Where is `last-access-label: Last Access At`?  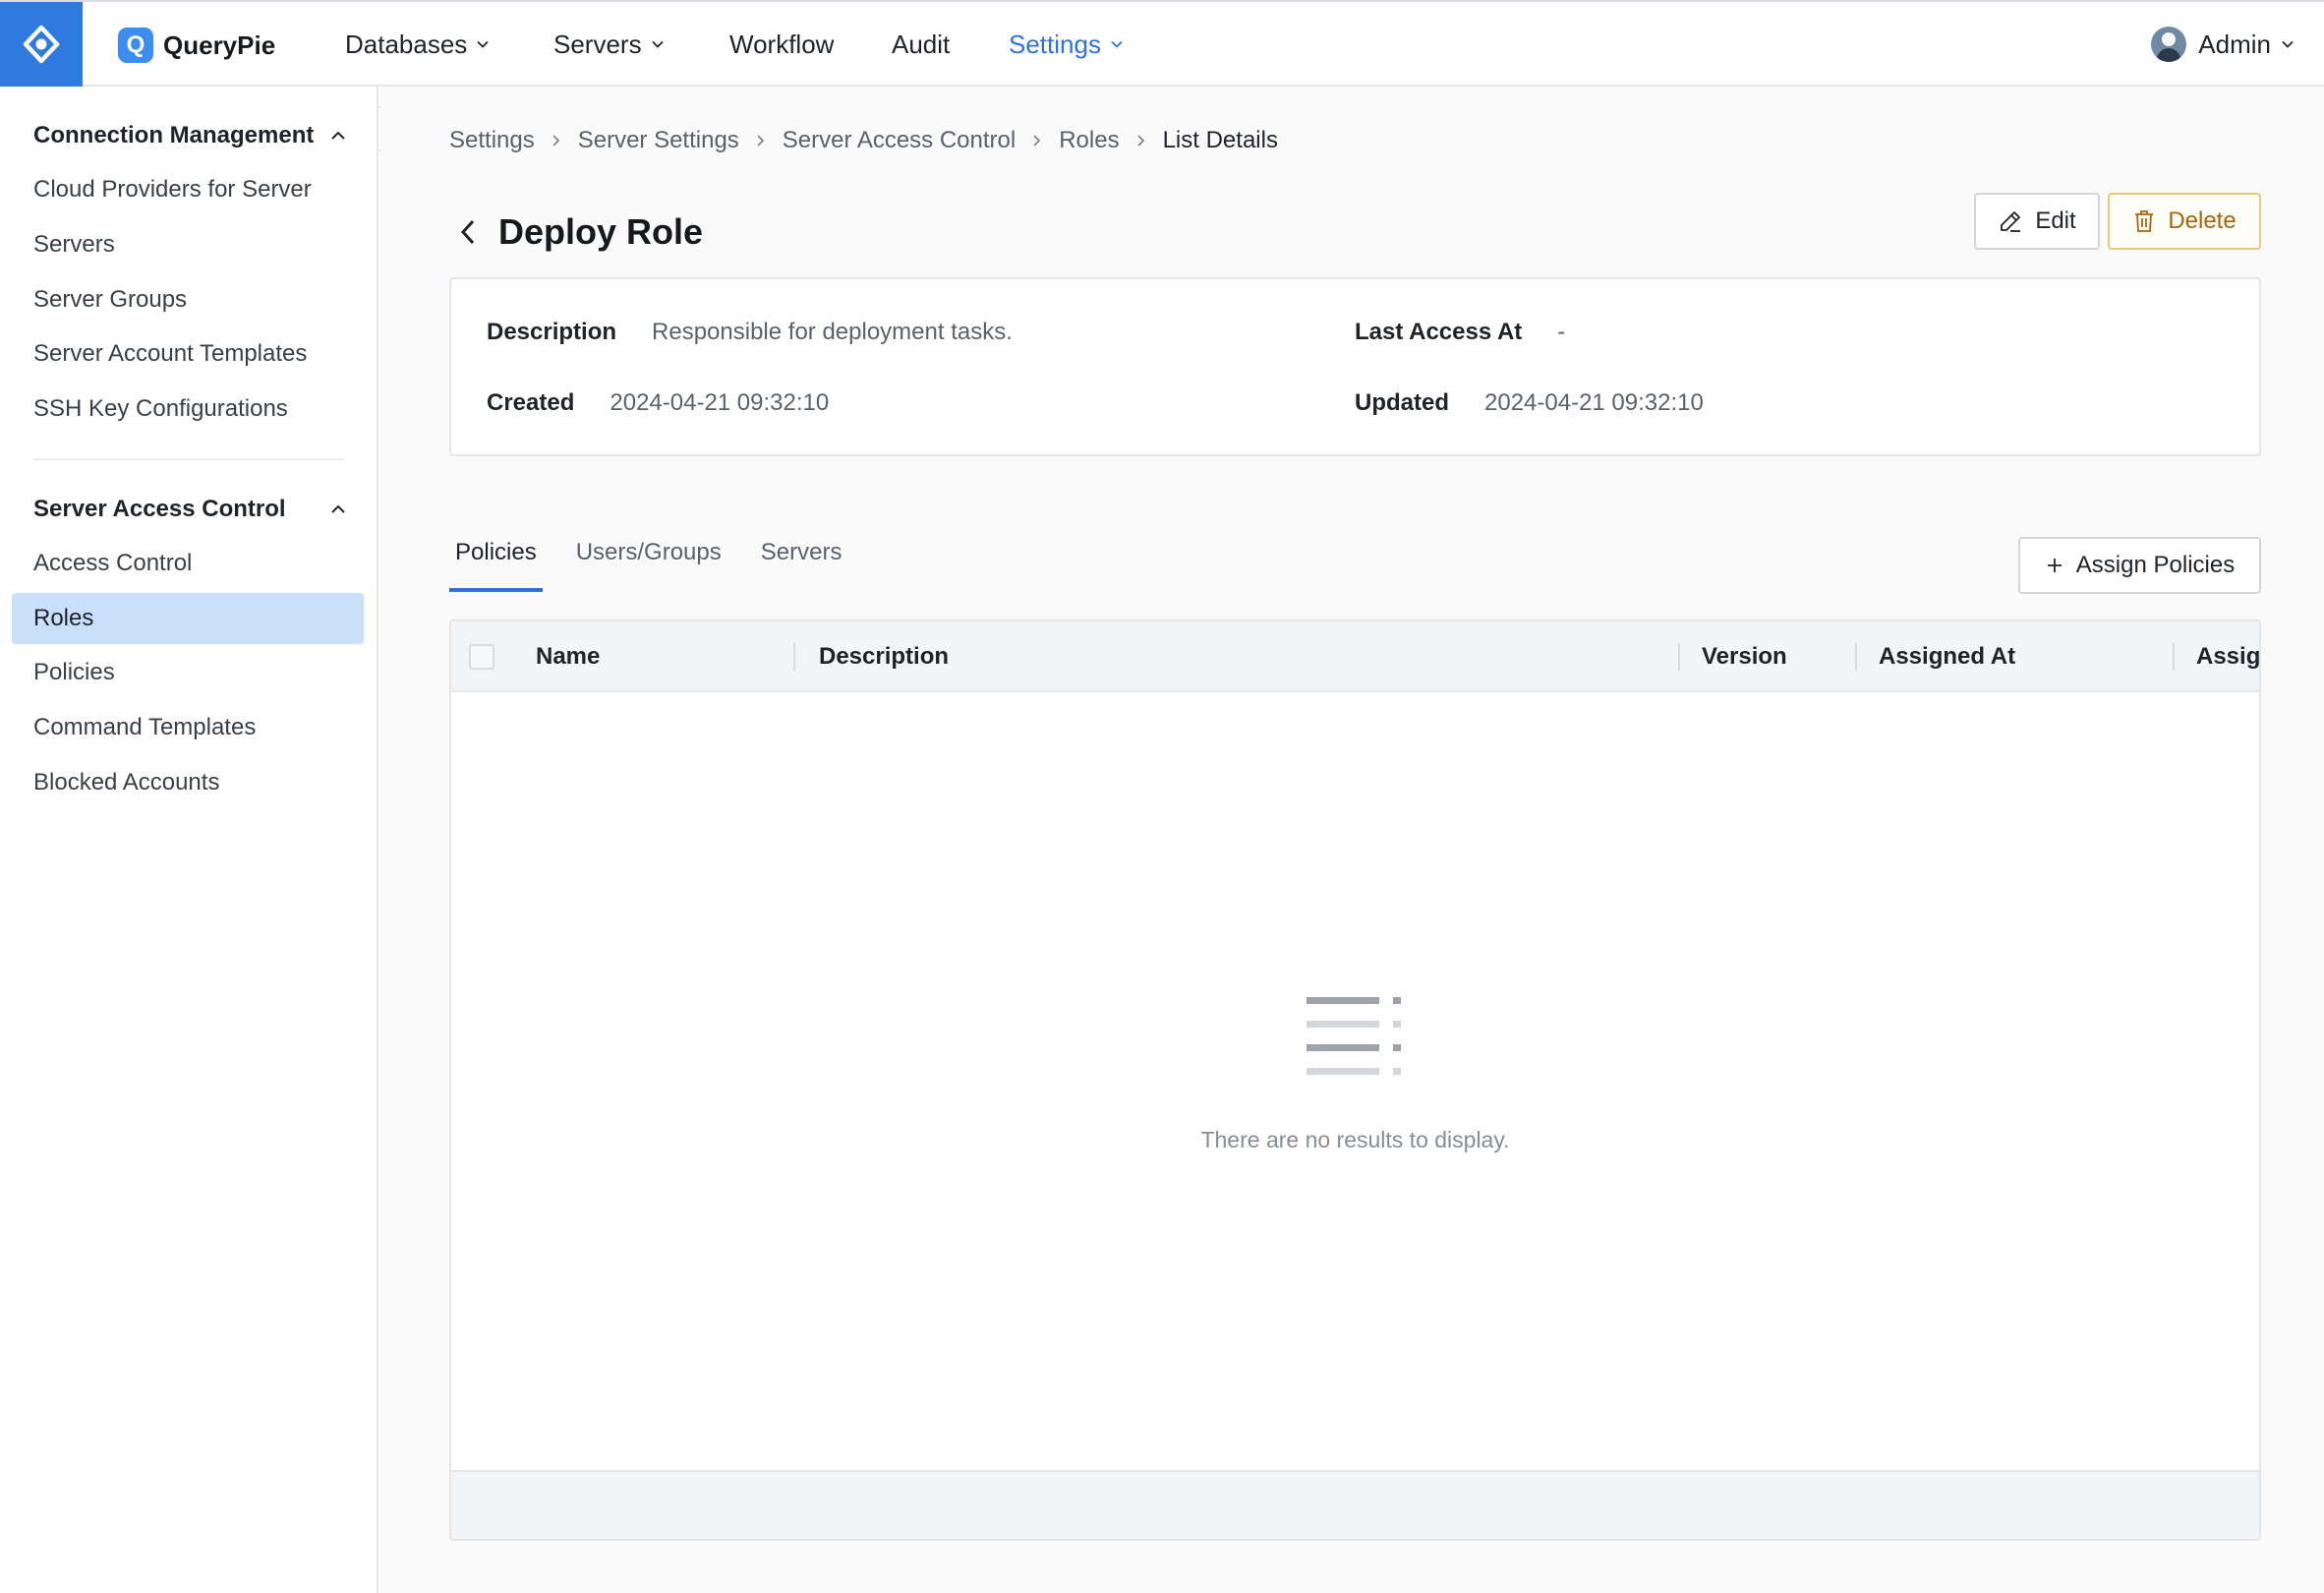
last-access-label: Last Access At is located at coordinates (1439, 332).